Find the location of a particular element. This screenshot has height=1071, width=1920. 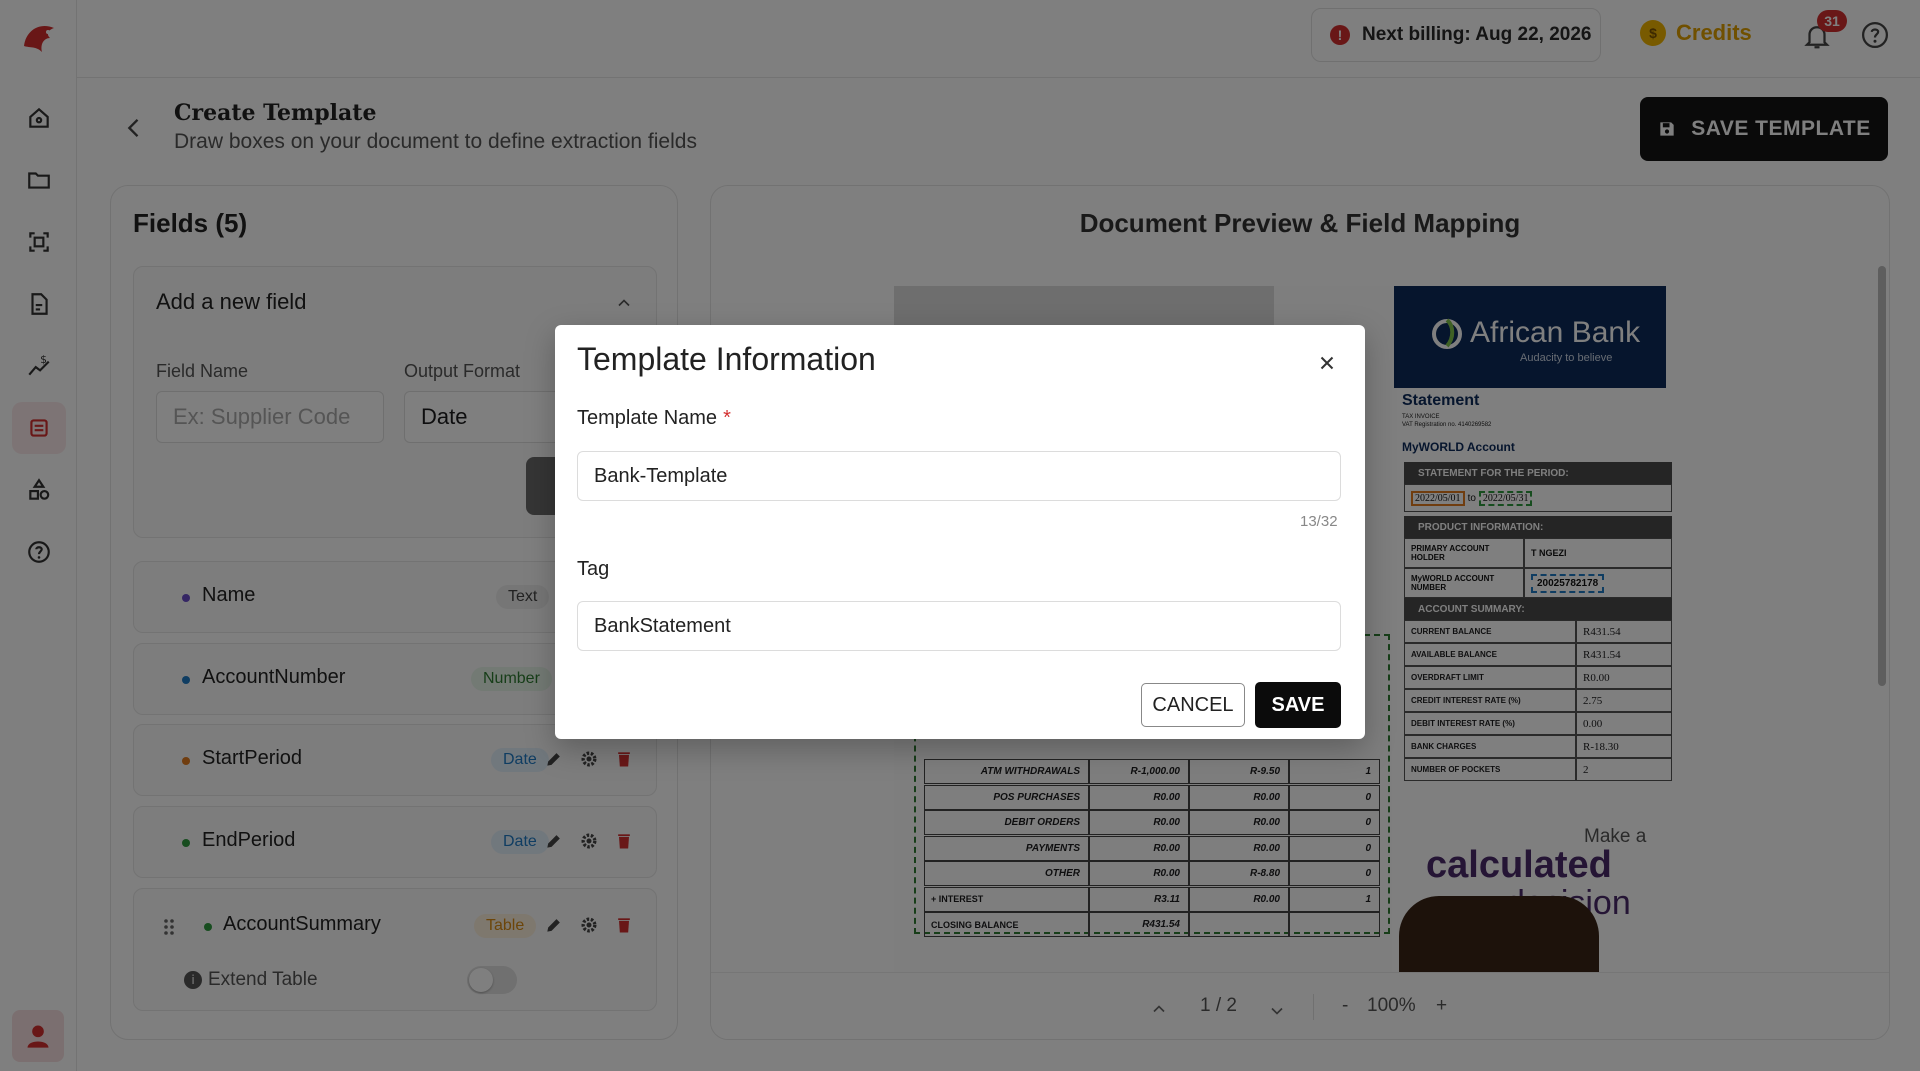

tag-label: Tag is located at coordinates (593, 569).